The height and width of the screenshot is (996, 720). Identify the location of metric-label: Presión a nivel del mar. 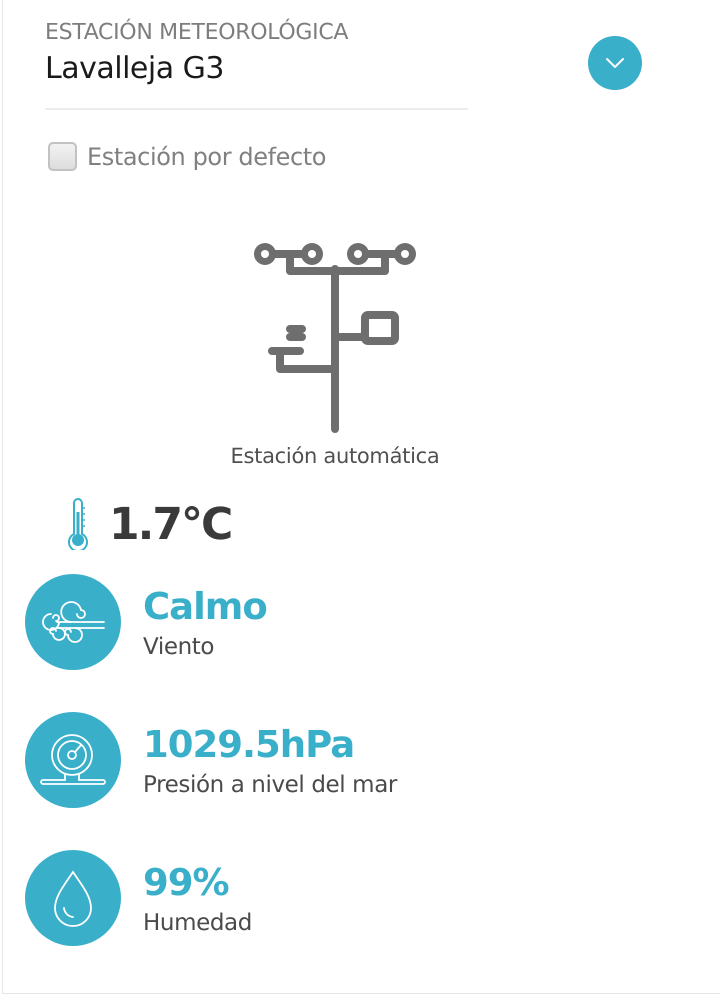
(270, 785).